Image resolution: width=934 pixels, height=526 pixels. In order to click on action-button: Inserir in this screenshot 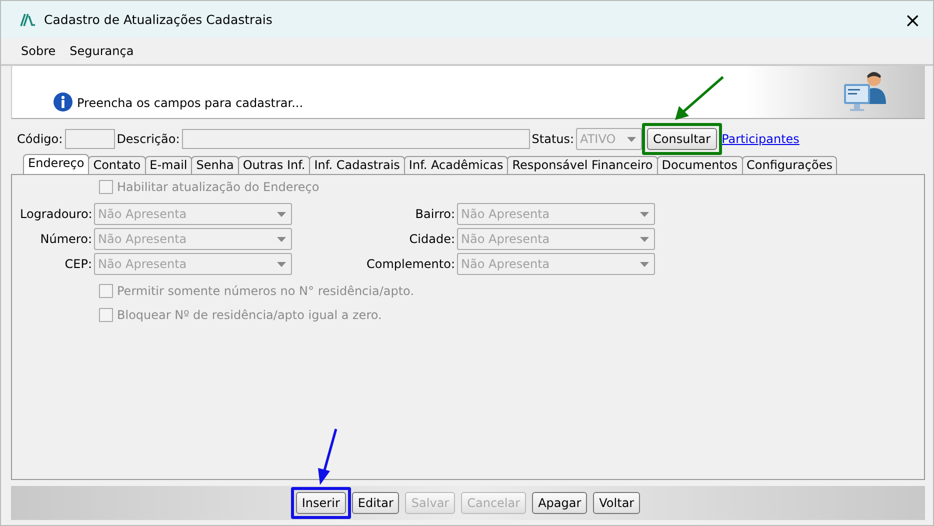, I will do `click(321, 503)`.